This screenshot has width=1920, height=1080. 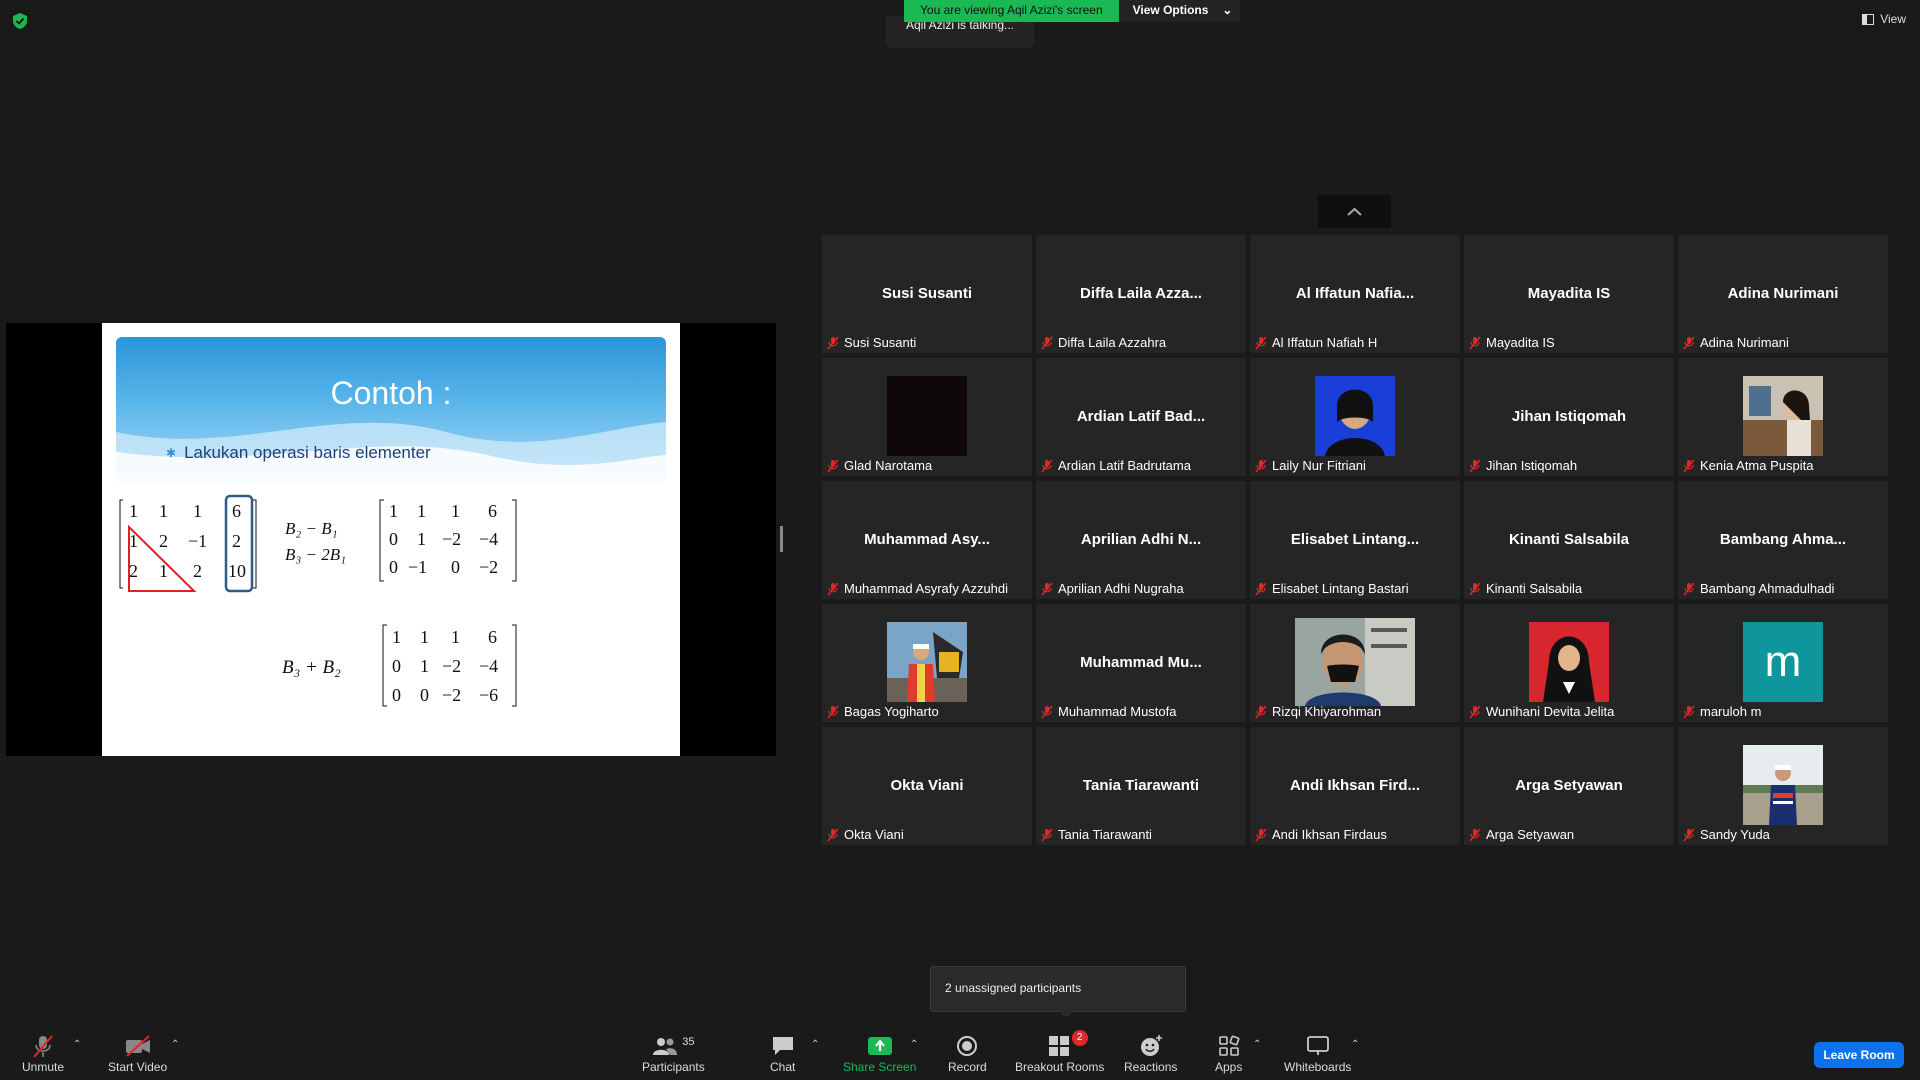 What do you see at coordinates (1569, 540) in the screenshot?
I see `participant-tile: Kinanti Salsabila Kinanti Salsabila` at bounding box center [1569, 540].